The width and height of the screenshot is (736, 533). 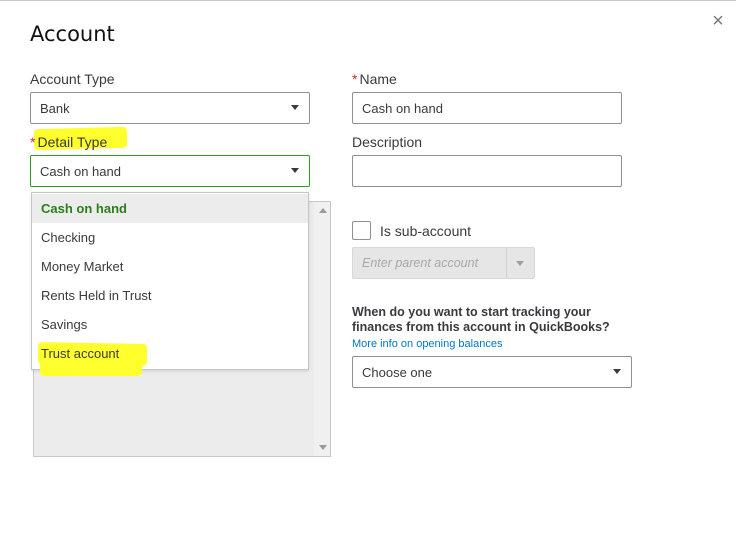 What do you see at coordinates (55, 108) in the screenshot?
I see `account-type-value: Bank` at bounding box center [55, 108].